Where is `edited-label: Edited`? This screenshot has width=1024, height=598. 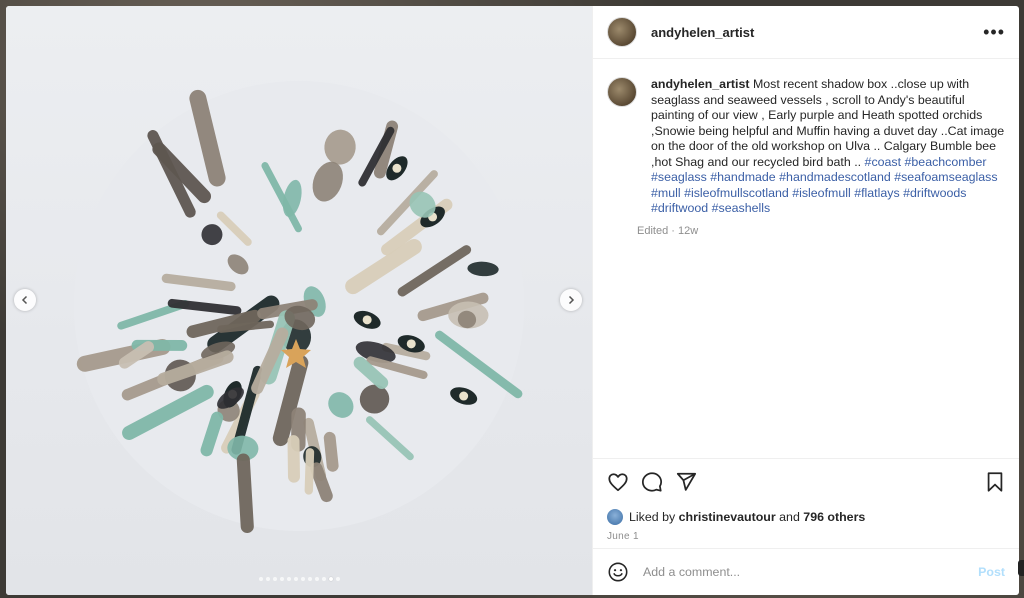
edited-label: Edited is located at coordinates (653, 230).